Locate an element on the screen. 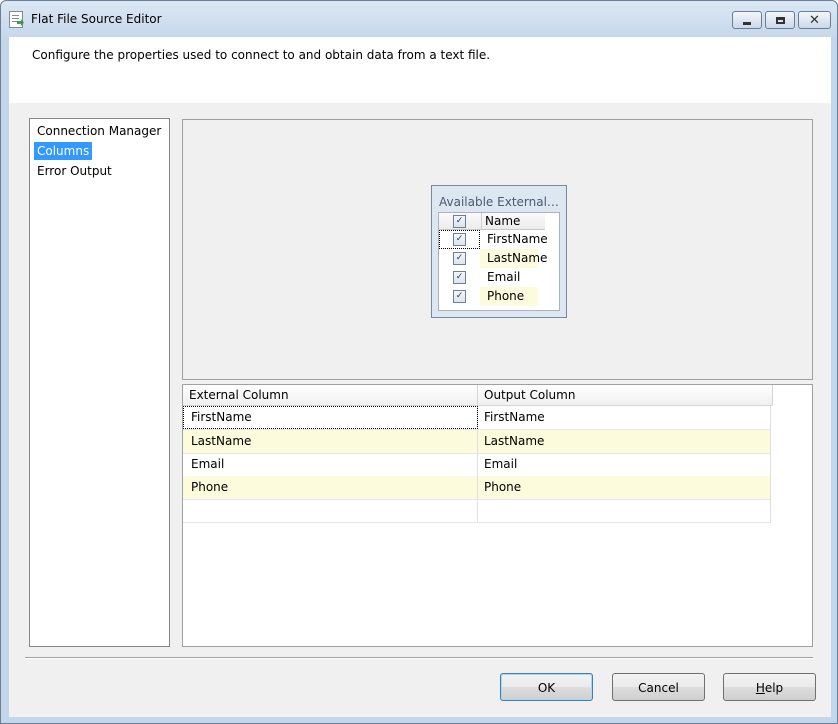 Image resolution: width=838 pixels, height=724 pixels. flat-file-source-icon is located at coordinates (16, 19).